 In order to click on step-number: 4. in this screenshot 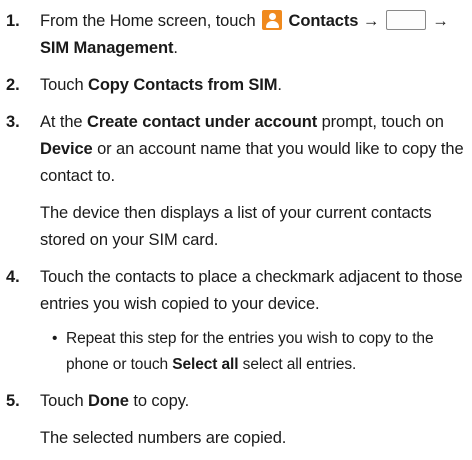, I will do `click(13, 277)`.